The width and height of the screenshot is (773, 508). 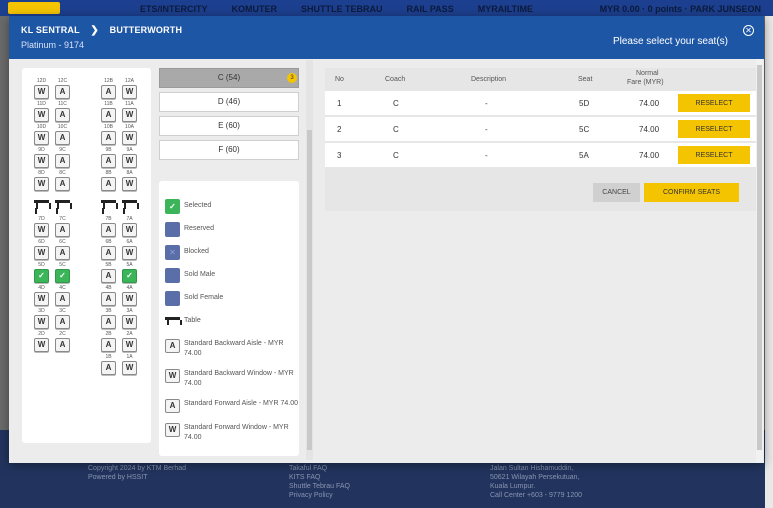 I want to click on account-info: MYR 0.00 · 0 points · PARK JUNSEON, so click(x=680, y=9).